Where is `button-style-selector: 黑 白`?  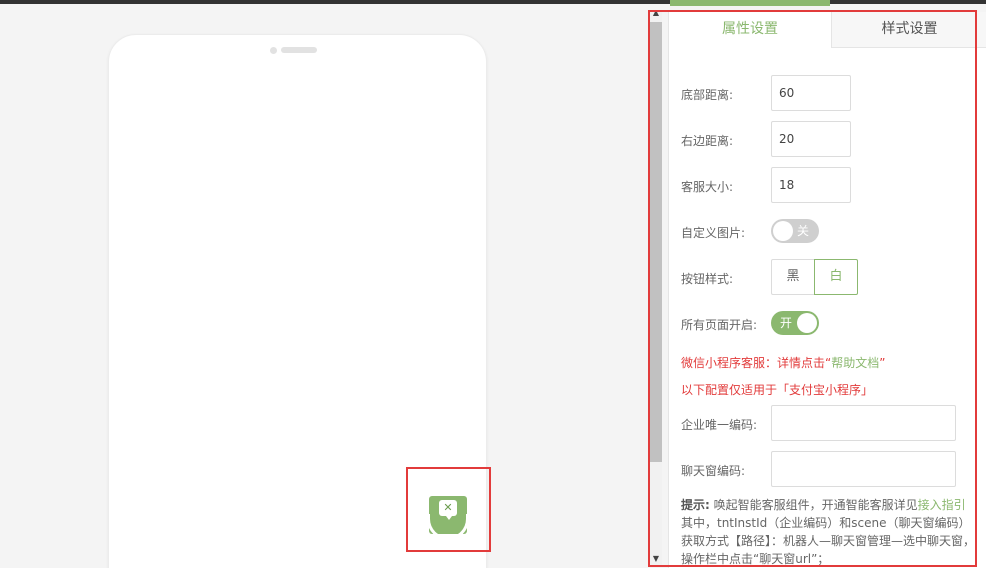
button-style-selector: 黑 白 is located at coordinates (815, 277).